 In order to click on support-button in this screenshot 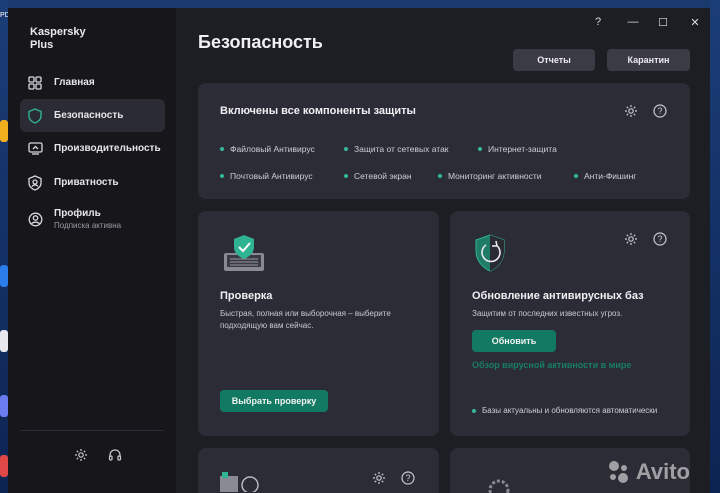, I will do `click(115, 457)`.